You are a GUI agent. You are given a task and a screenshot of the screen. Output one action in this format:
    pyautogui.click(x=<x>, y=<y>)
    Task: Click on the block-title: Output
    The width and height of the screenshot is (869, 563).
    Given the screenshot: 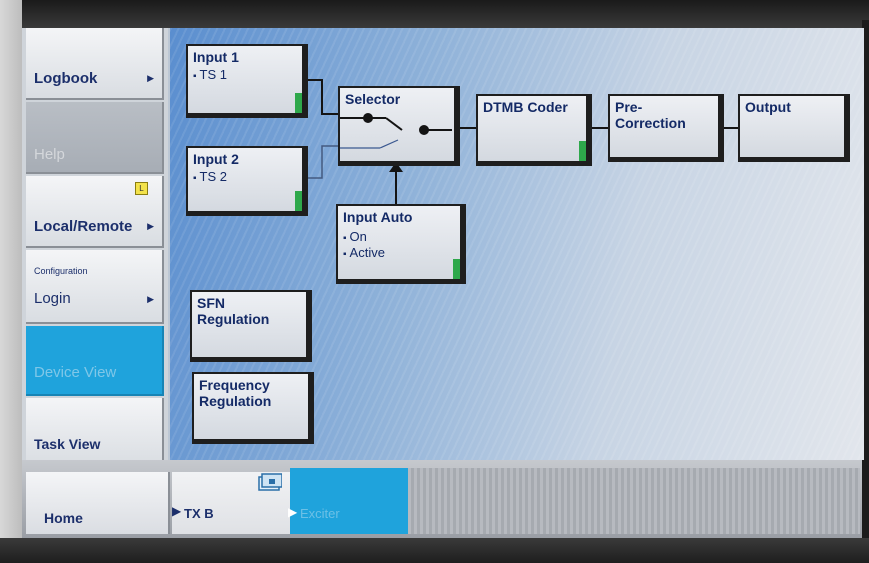 What is the action you would take?
    pyautogui.click(x=768, y=107)
    